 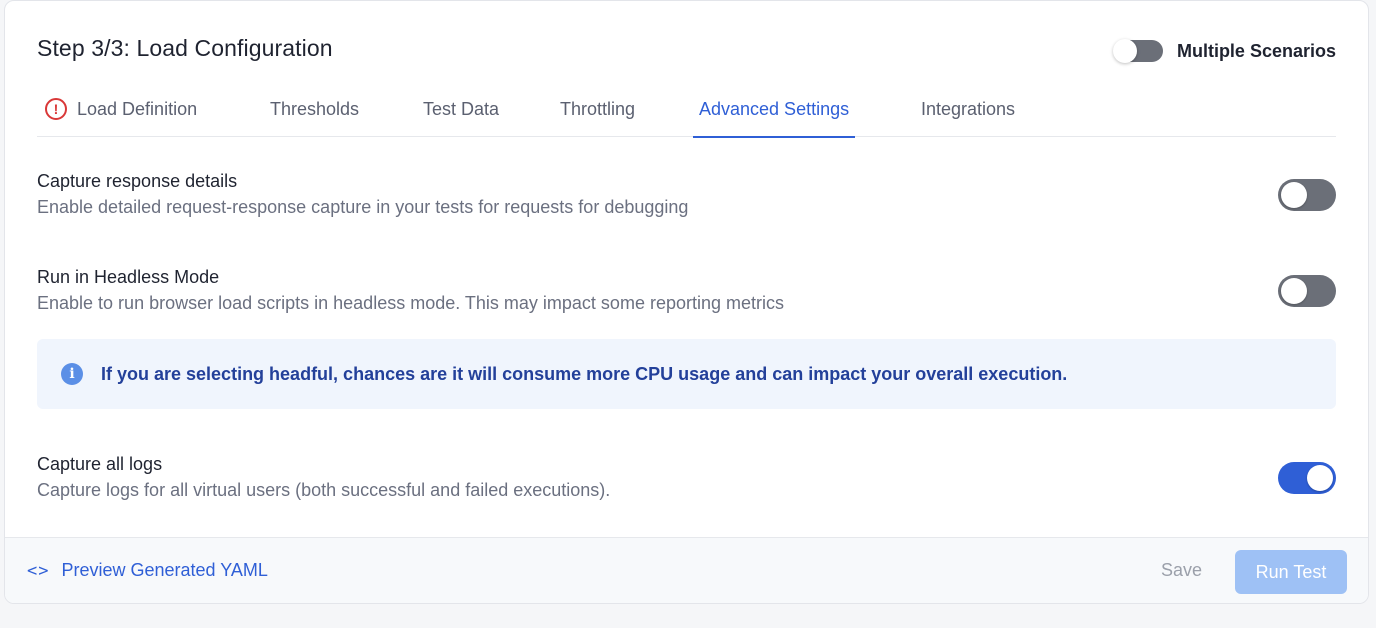 What do you see at coordinates (137, 181) in the screenshot?
I see `setting-title: Capture response details` at bounding box center [137, 181].